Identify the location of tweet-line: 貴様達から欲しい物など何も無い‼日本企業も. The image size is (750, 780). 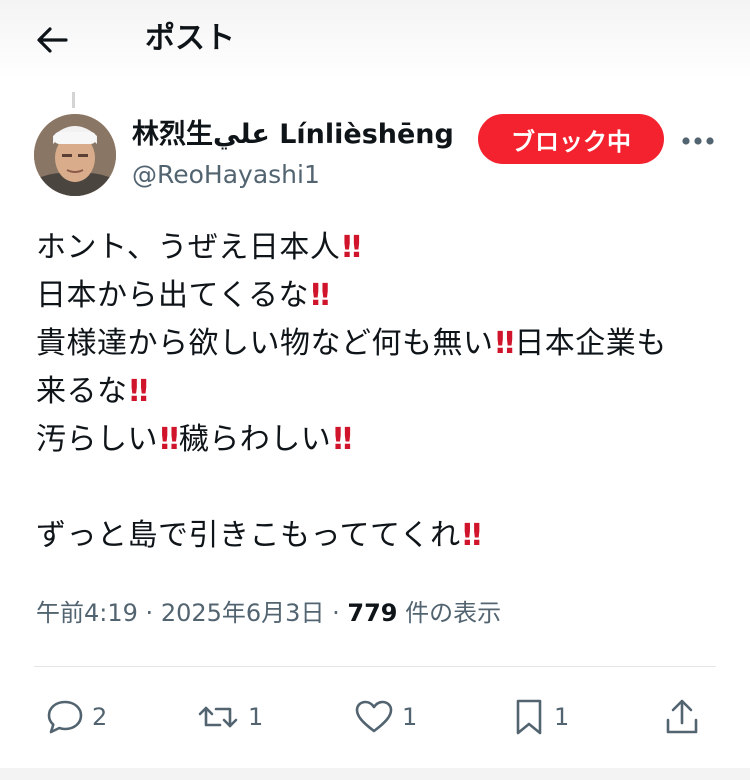
(381, 344).